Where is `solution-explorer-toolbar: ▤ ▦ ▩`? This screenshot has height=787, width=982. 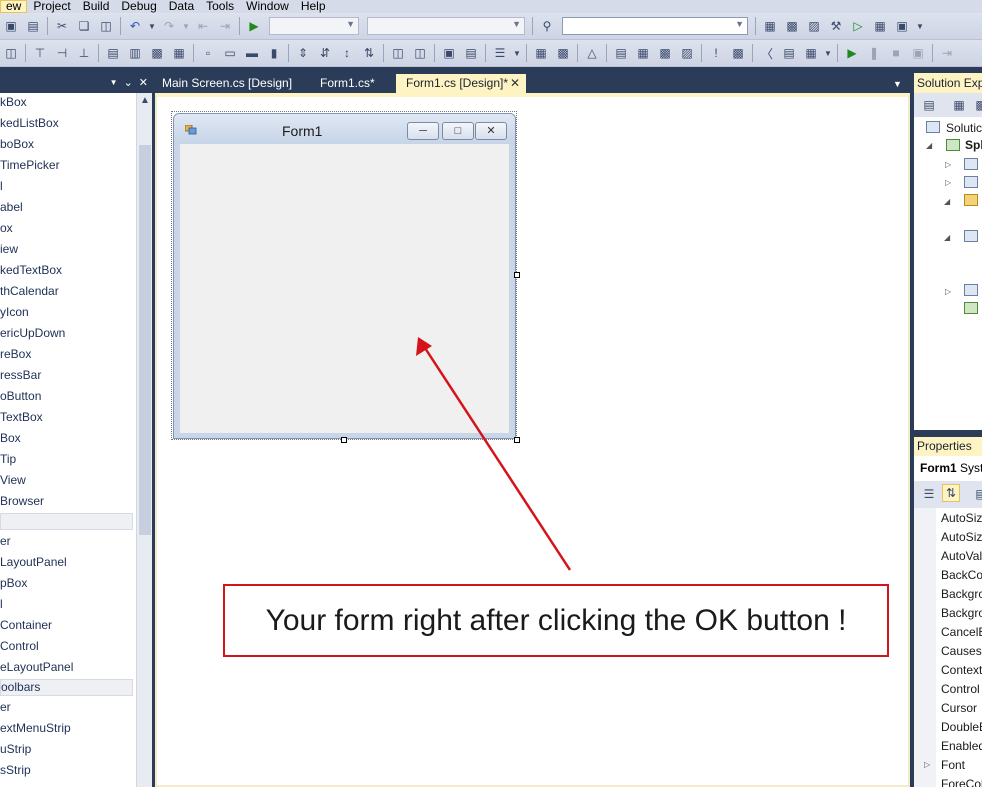
solution-explorer-toolbar: ▤ ▦ ▩ is located at coordinates (948, 105).